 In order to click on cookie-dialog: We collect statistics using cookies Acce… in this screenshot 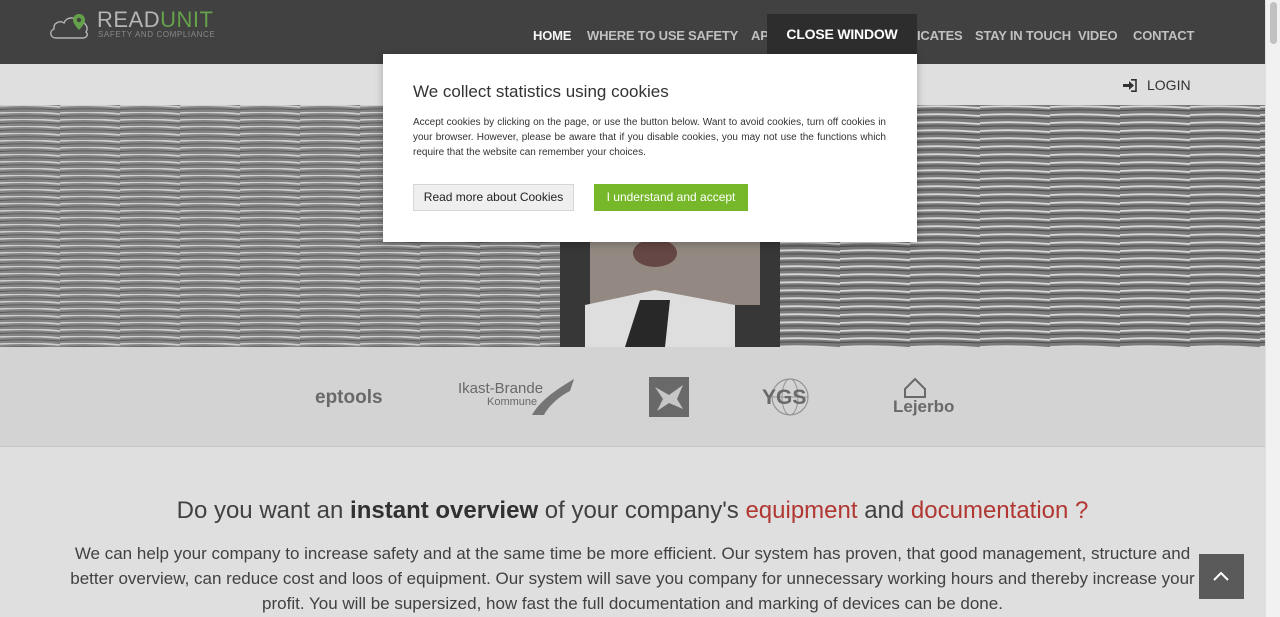, I will do `click(650, 148)`.